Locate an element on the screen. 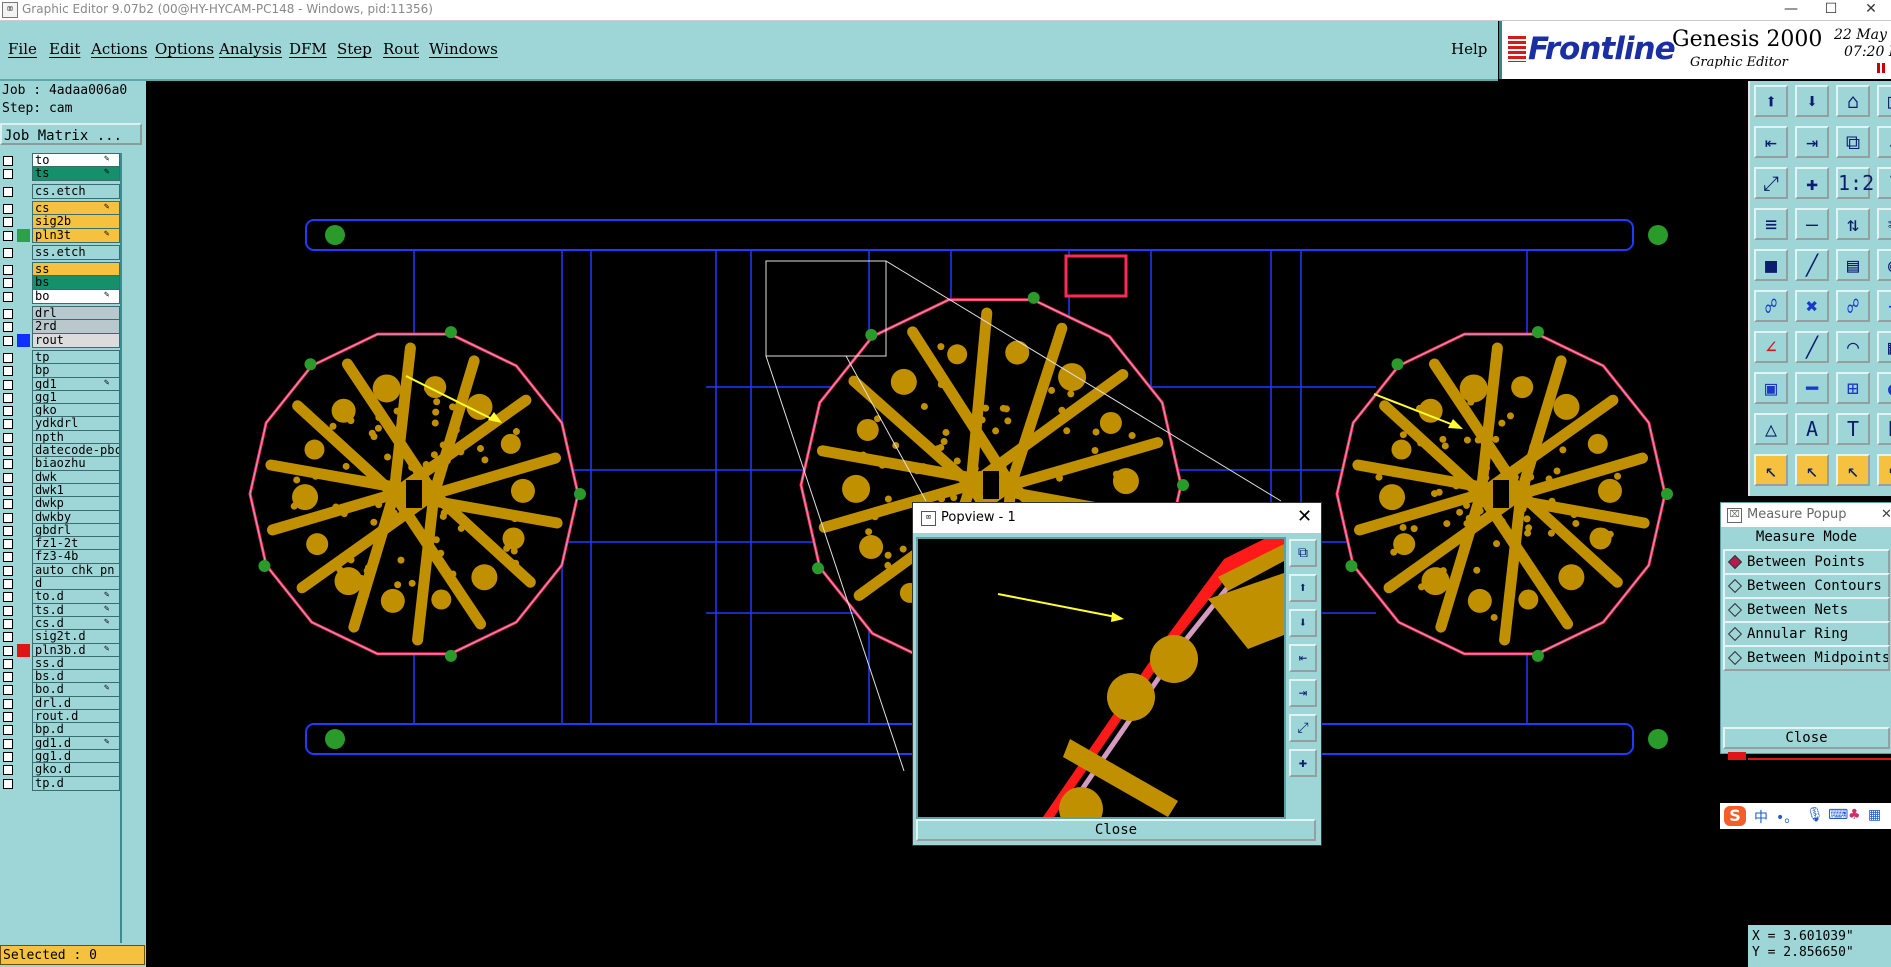  cross-button: ✖ is located at coordinates (1812, 306).